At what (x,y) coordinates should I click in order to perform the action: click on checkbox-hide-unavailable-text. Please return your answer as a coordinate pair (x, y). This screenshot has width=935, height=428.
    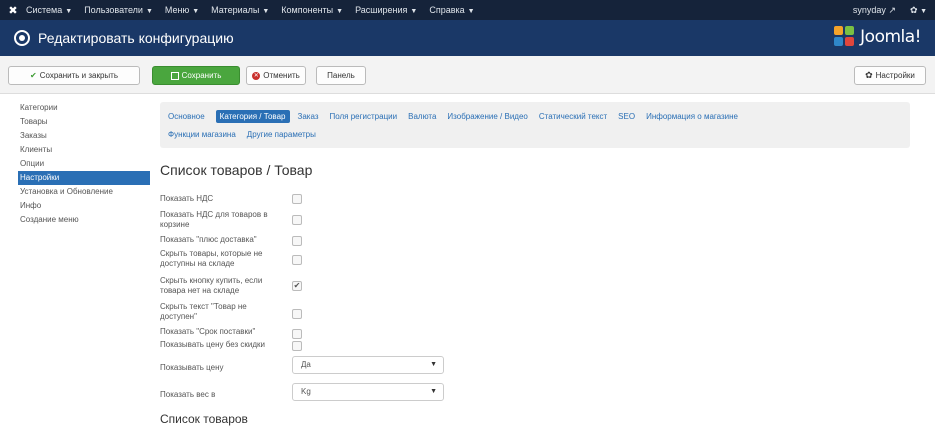
    Looking at the image, I should click on (297, 314).